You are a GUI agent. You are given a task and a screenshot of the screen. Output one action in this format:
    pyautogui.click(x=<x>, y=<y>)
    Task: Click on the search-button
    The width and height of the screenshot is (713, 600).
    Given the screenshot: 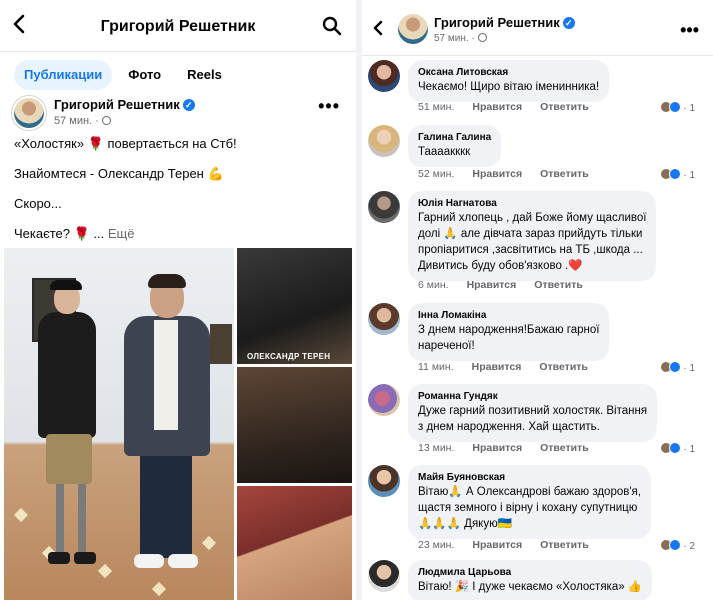 What is the action you would take?
    pyautogui.click(x=332, y=26)
    